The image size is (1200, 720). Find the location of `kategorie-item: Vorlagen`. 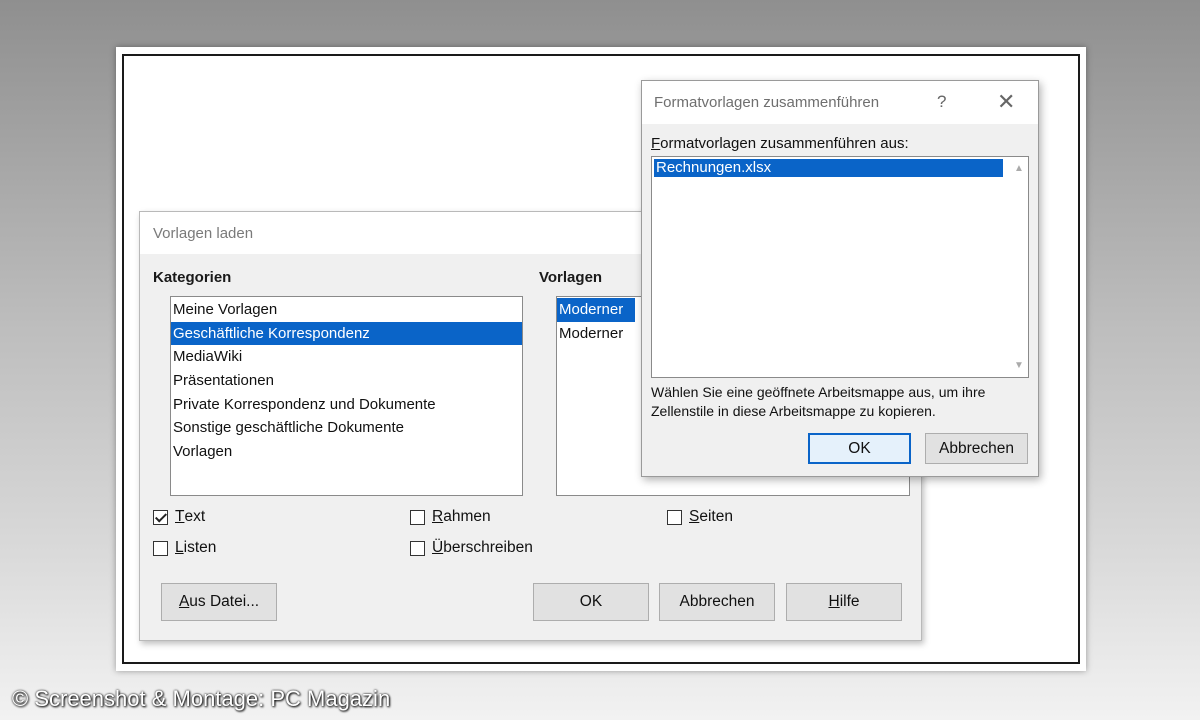

kategorie-item: Vorlagen is located at coordinates (346, 452).